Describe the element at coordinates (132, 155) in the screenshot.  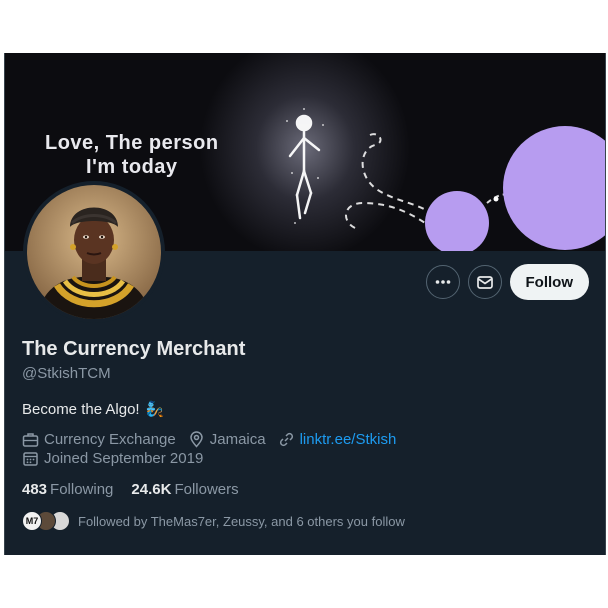
I see `banner-caption: Love, The person I'm today` at that location.